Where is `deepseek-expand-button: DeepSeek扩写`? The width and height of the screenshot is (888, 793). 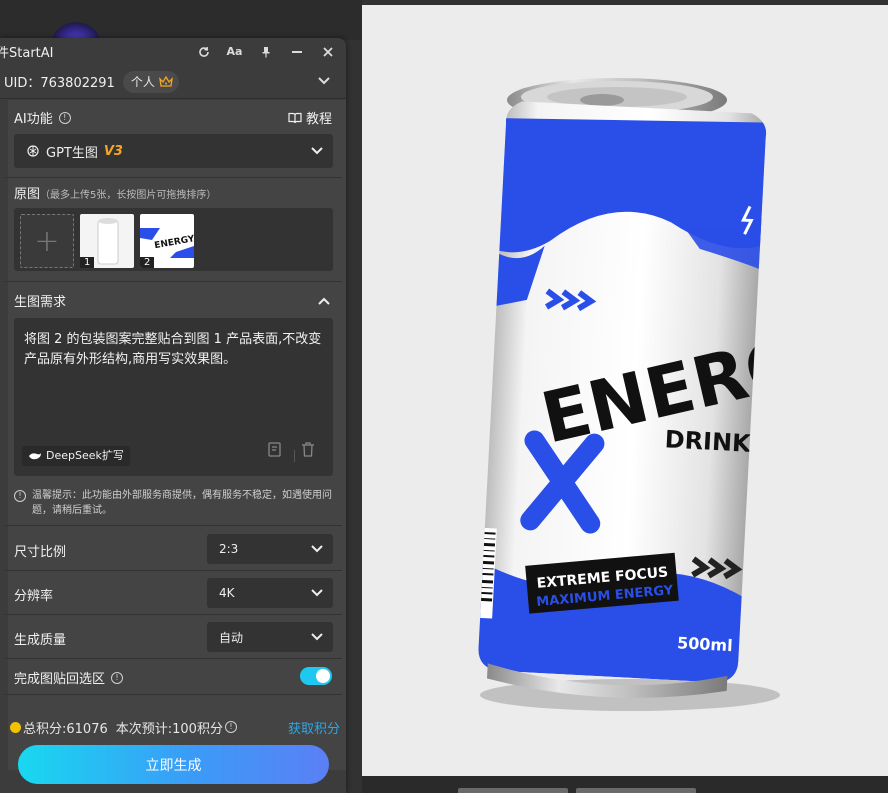 deepseek-expand-button: DeepSeek扩写 is located at coordinates (76, 456).